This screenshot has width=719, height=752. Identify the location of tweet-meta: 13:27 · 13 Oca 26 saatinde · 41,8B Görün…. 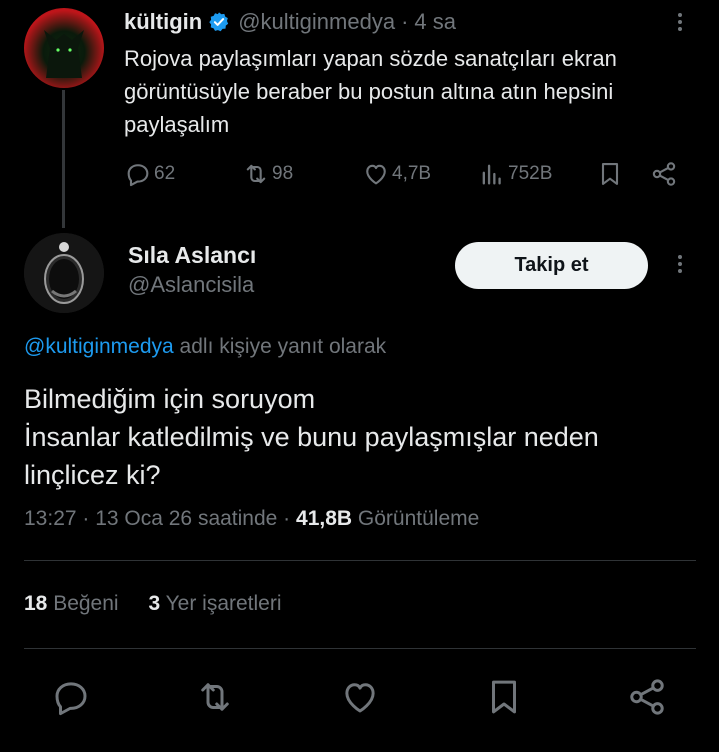
(251, 519).